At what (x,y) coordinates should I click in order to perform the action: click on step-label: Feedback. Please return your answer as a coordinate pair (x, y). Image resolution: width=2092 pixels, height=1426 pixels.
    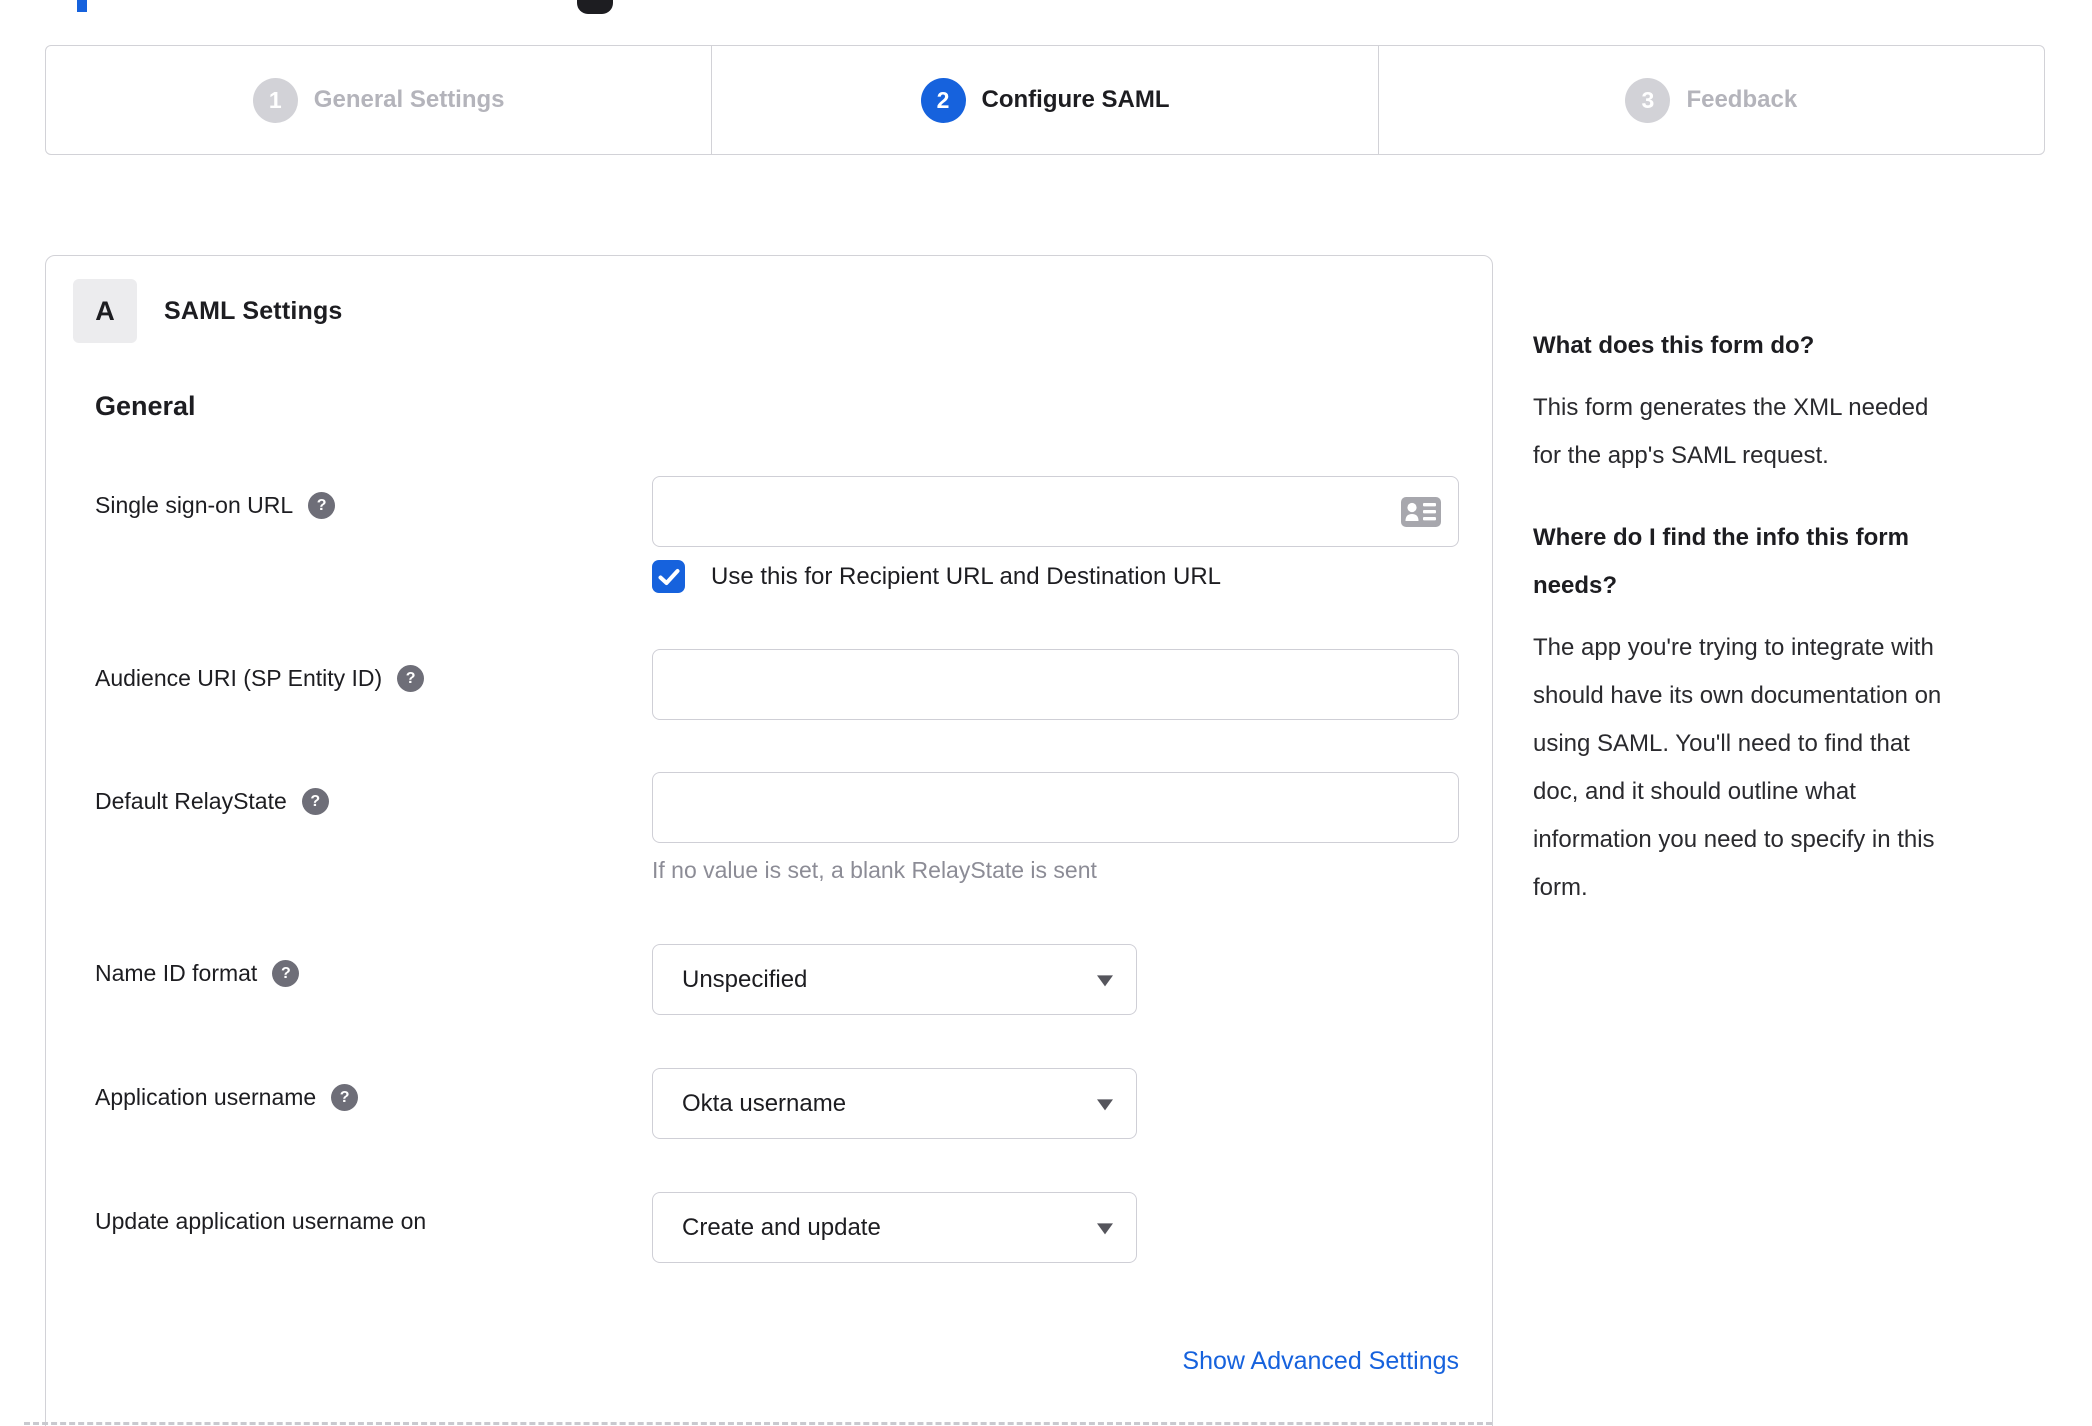
    Looking at the image, I should click on (1742, 99).